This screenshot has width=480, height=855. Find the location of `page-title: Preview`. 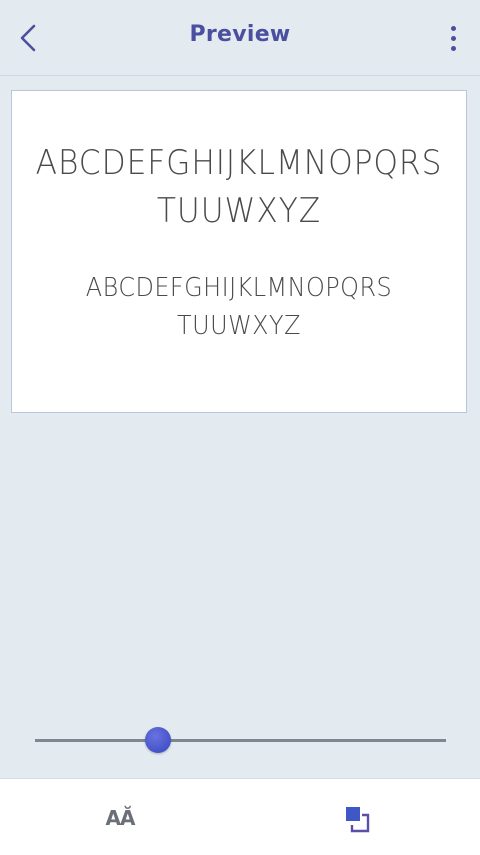

page-title: Preview is located at coordinates (240, 34).